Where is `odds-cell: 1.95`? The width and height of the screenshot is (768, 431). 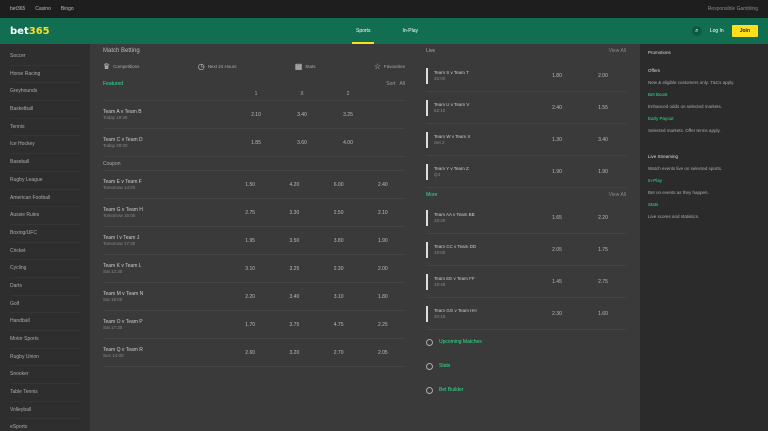 odds-cell: 1.95 is located at coordinates (250, 241).